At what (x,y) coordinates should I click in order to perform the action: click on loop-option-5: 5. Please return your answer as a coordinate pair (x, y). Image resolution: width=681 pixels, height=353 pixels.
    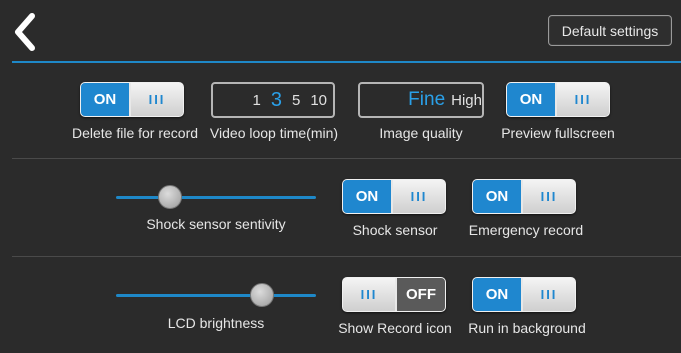
    Looking at the image, I should click on (296, 100).